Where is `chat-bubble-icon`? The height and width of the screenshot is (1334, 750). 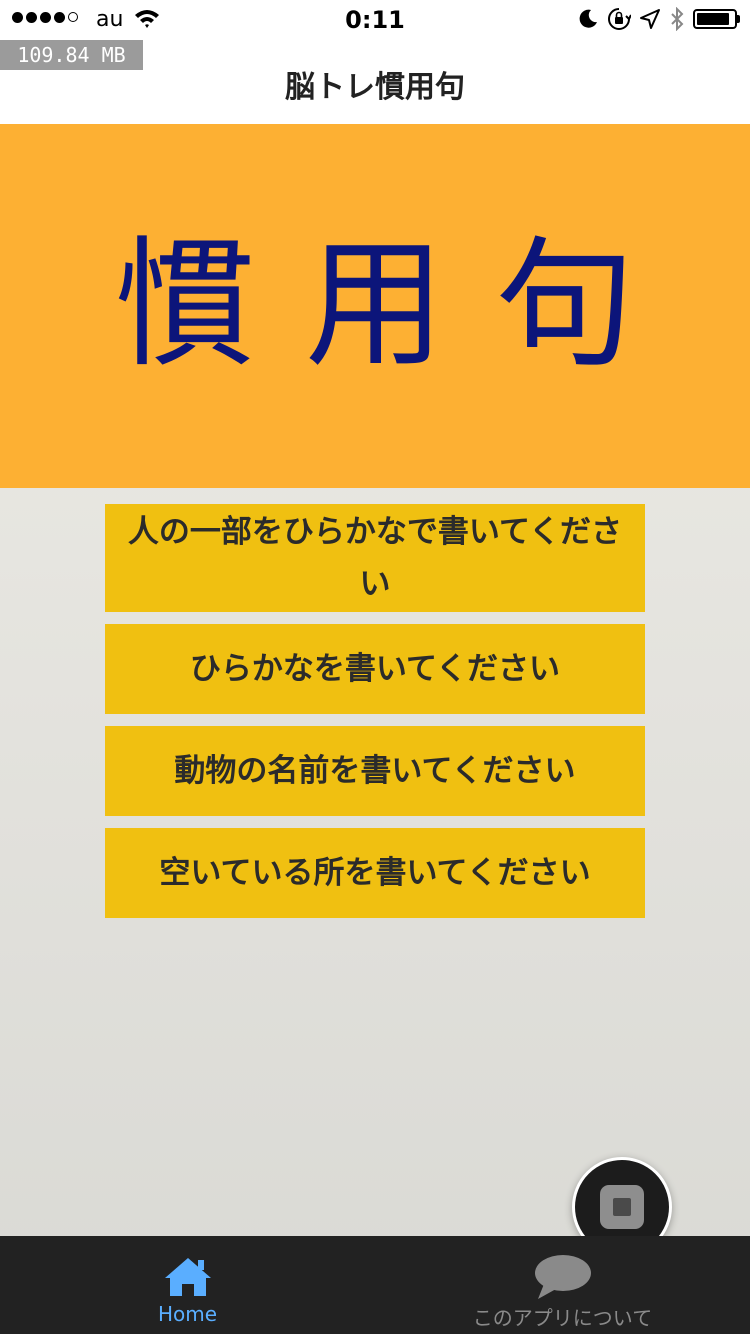 chat-bubble-icon is located at coordinates (562, 1277).